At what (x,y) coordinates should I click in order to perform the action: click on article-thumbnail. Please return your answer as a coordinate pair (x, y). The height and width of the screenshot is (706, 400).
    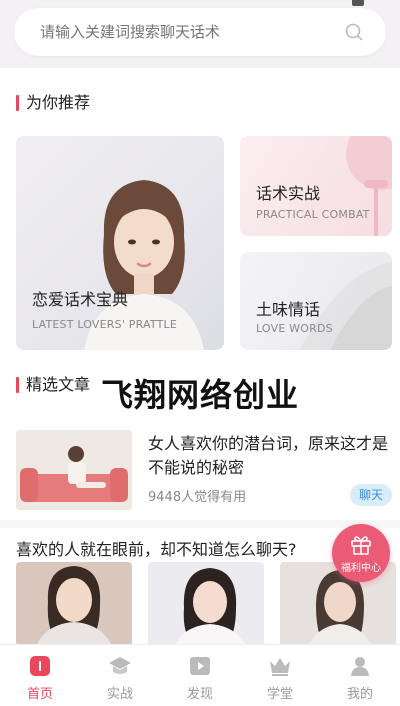
    Looking at the image, I should click on (74, 470).